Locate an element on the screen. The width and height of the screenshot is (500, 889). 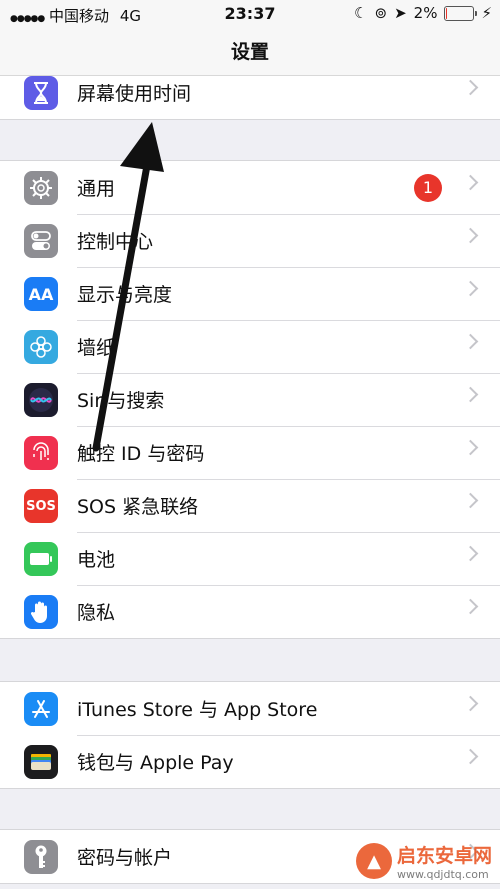
flower-icon is located at coordinates (41, 347).